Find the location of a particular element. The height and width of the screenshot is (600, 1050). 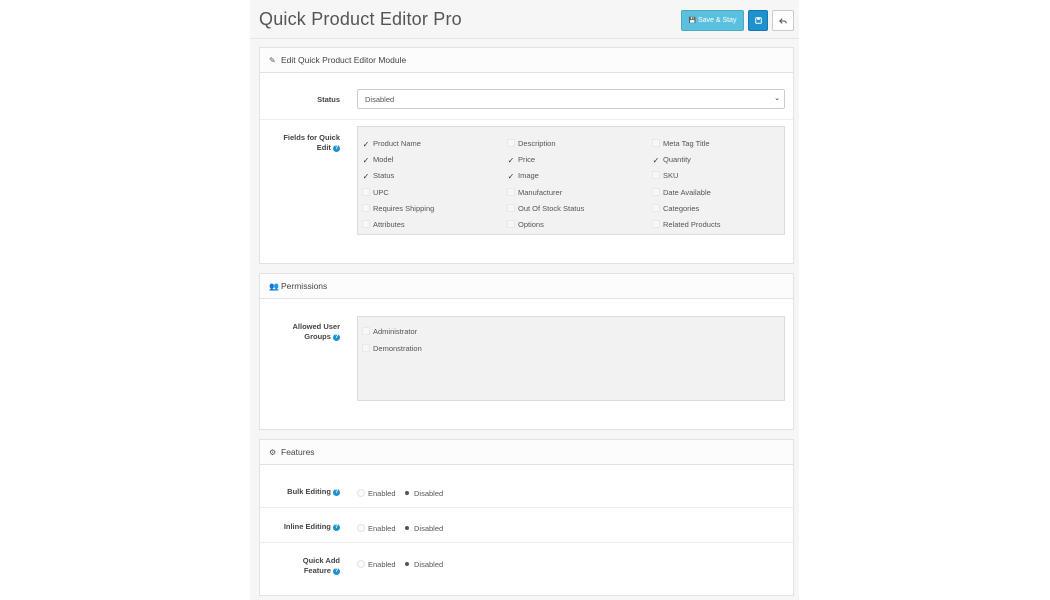

field-checkbox-sku: SKU is located at coordinates (665, 175).